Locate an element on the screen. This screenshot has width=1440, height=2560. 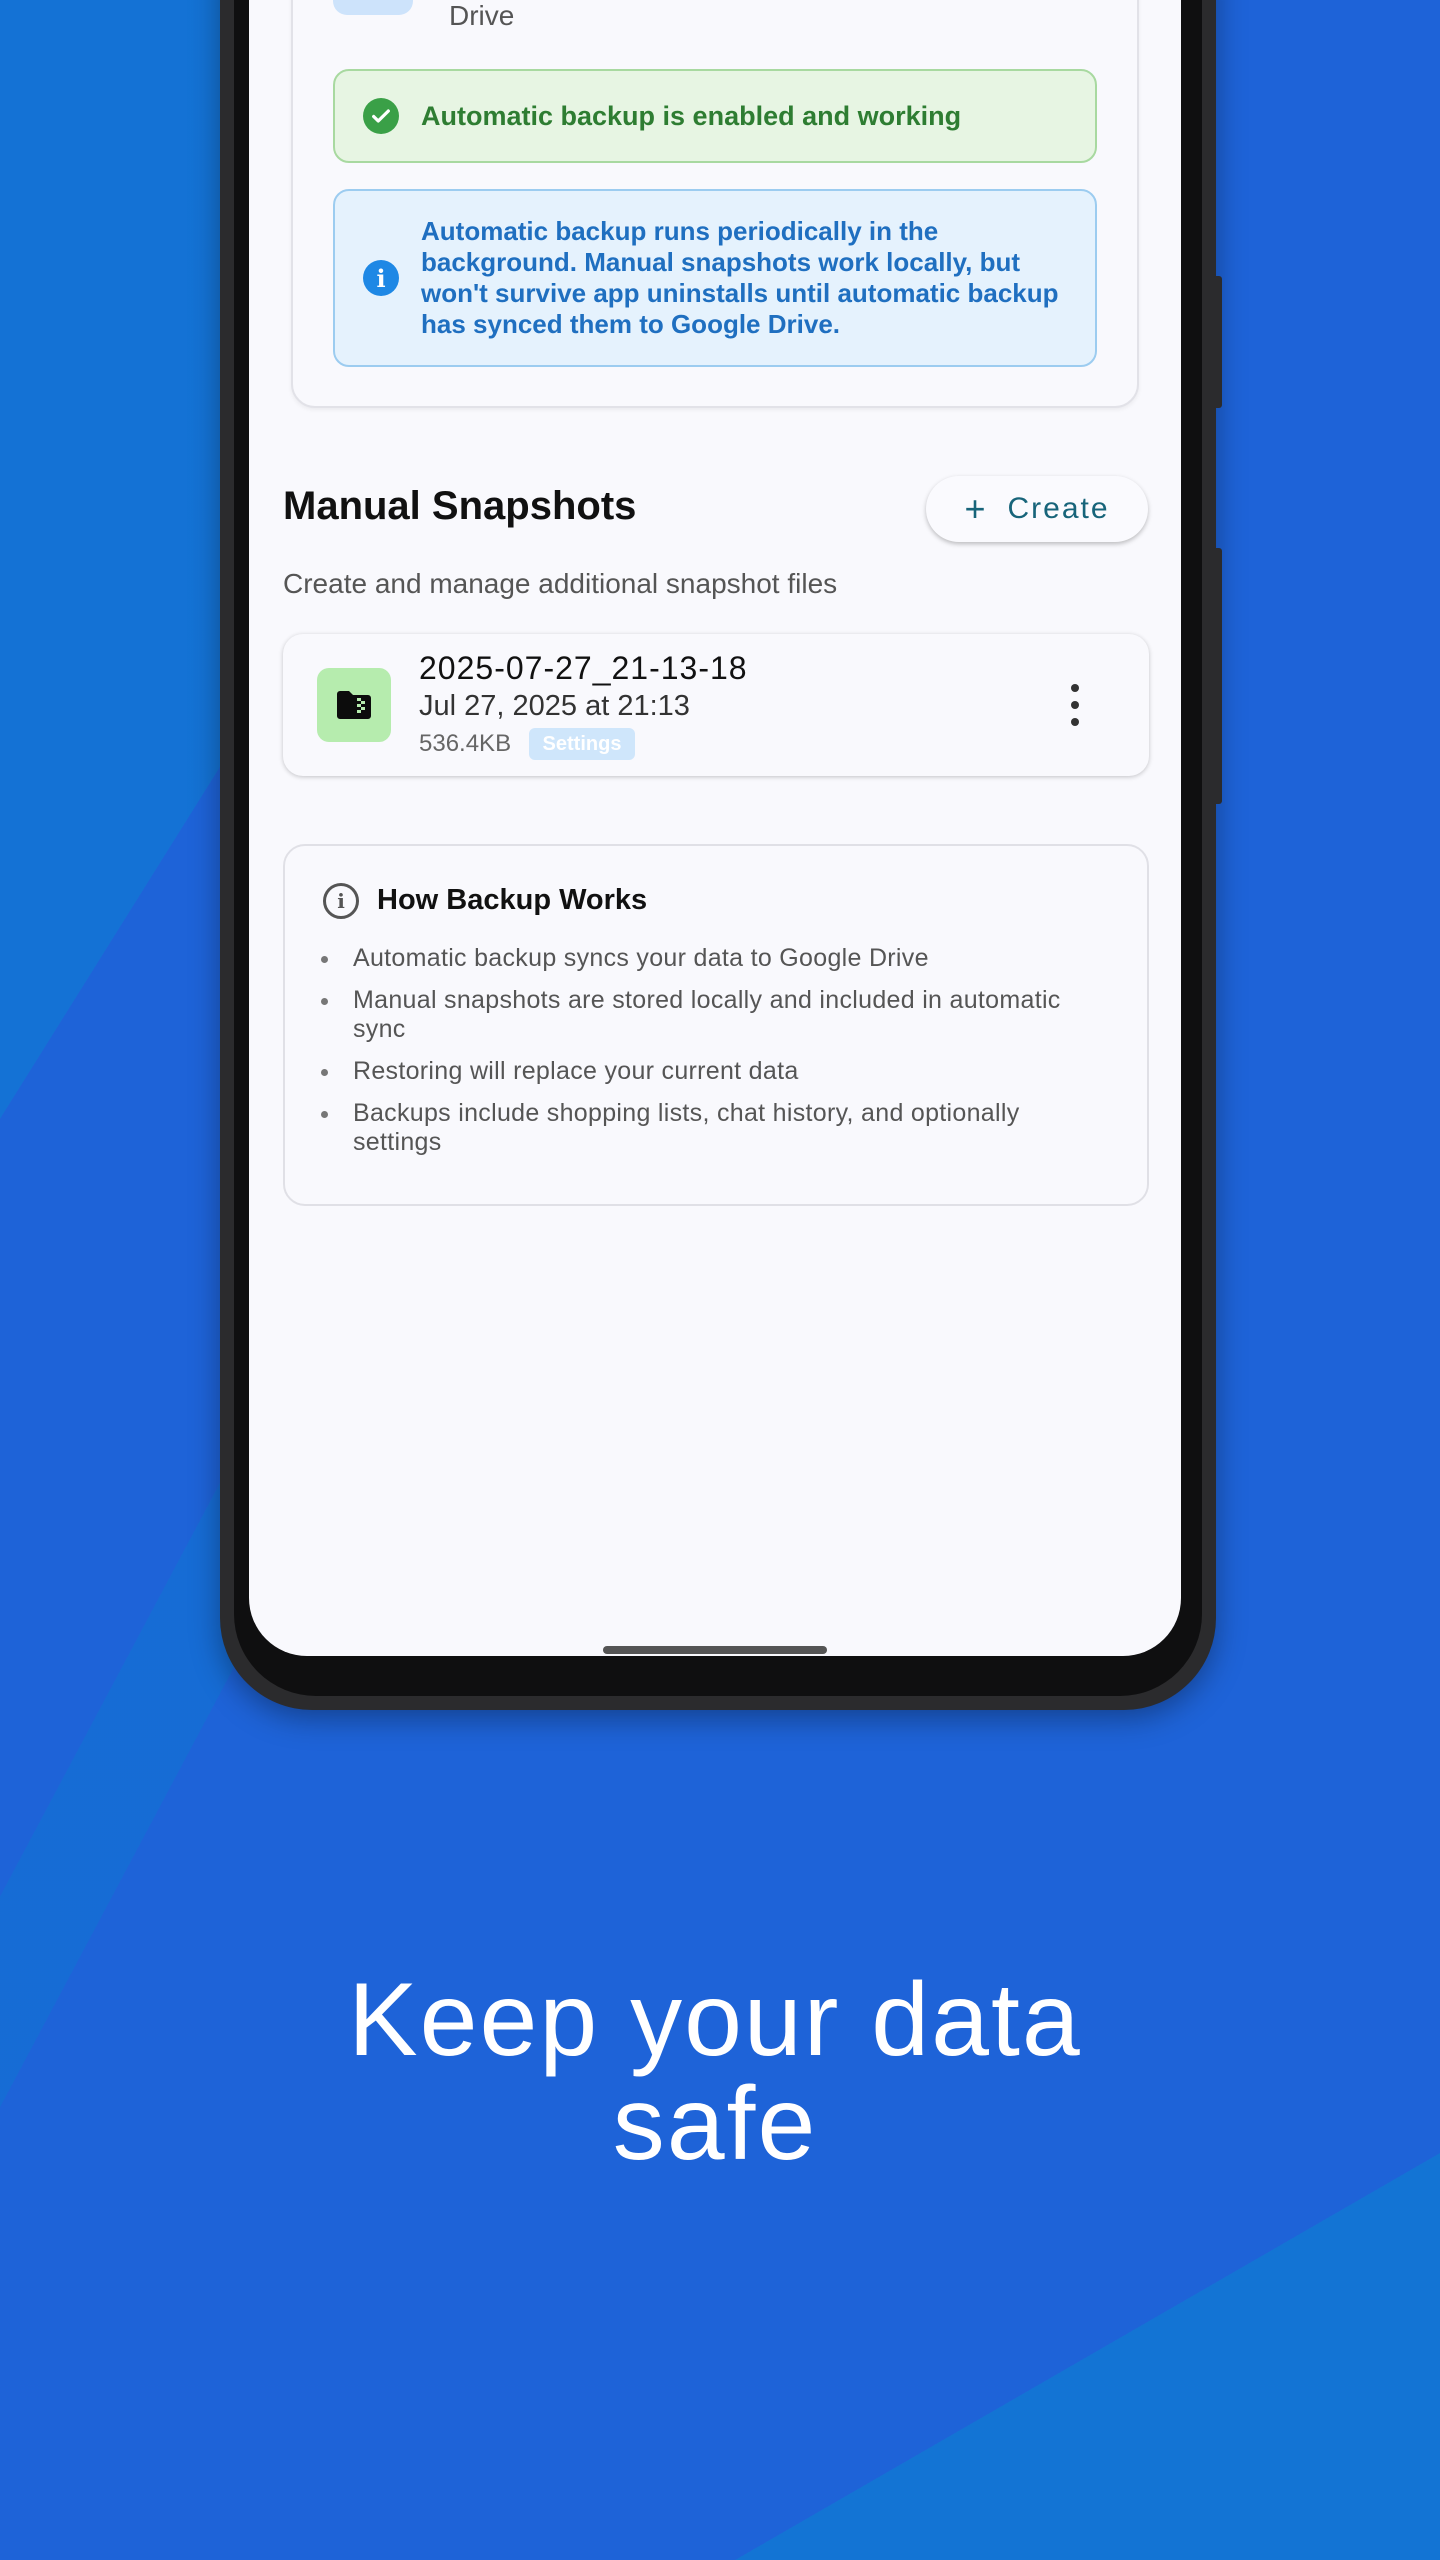
list-item: Restoring will replace your current data is located at coordinates (714, 1071).